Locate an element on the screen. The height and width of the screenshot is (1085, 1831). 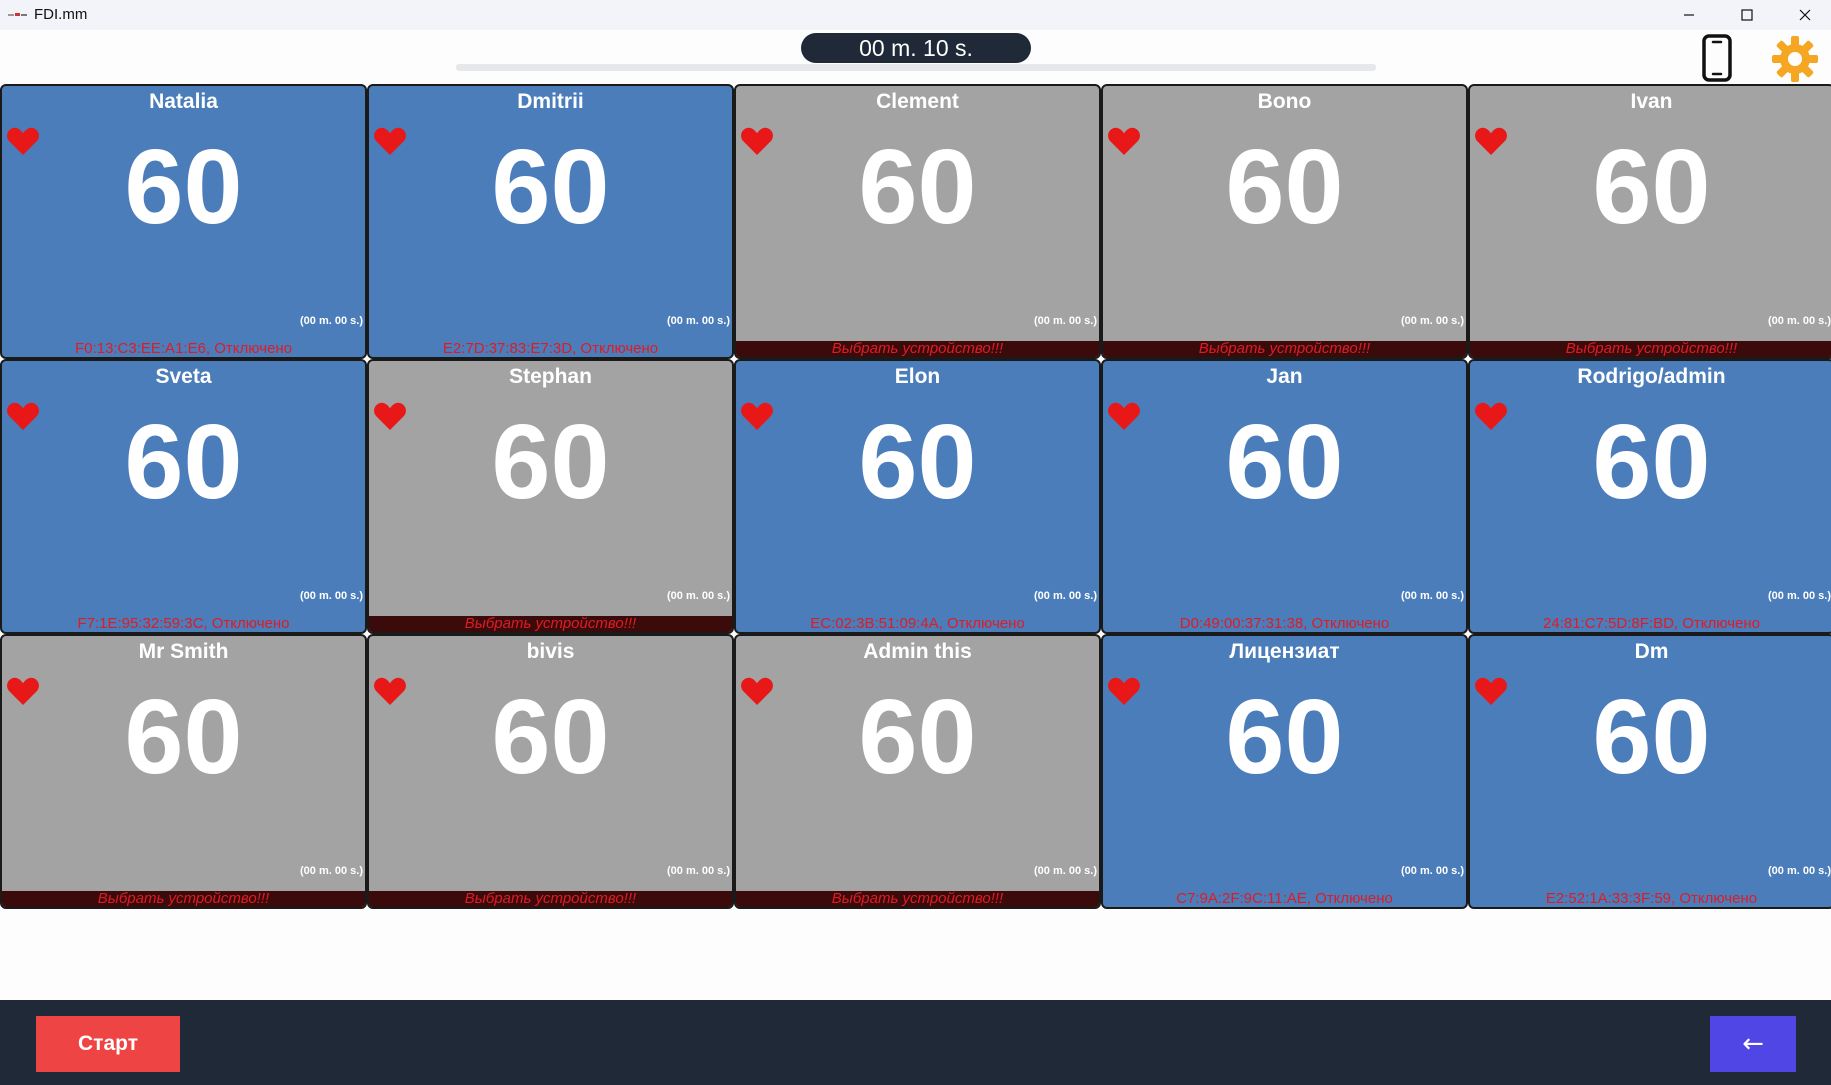
session-progress is located at coordinates (916, 67).